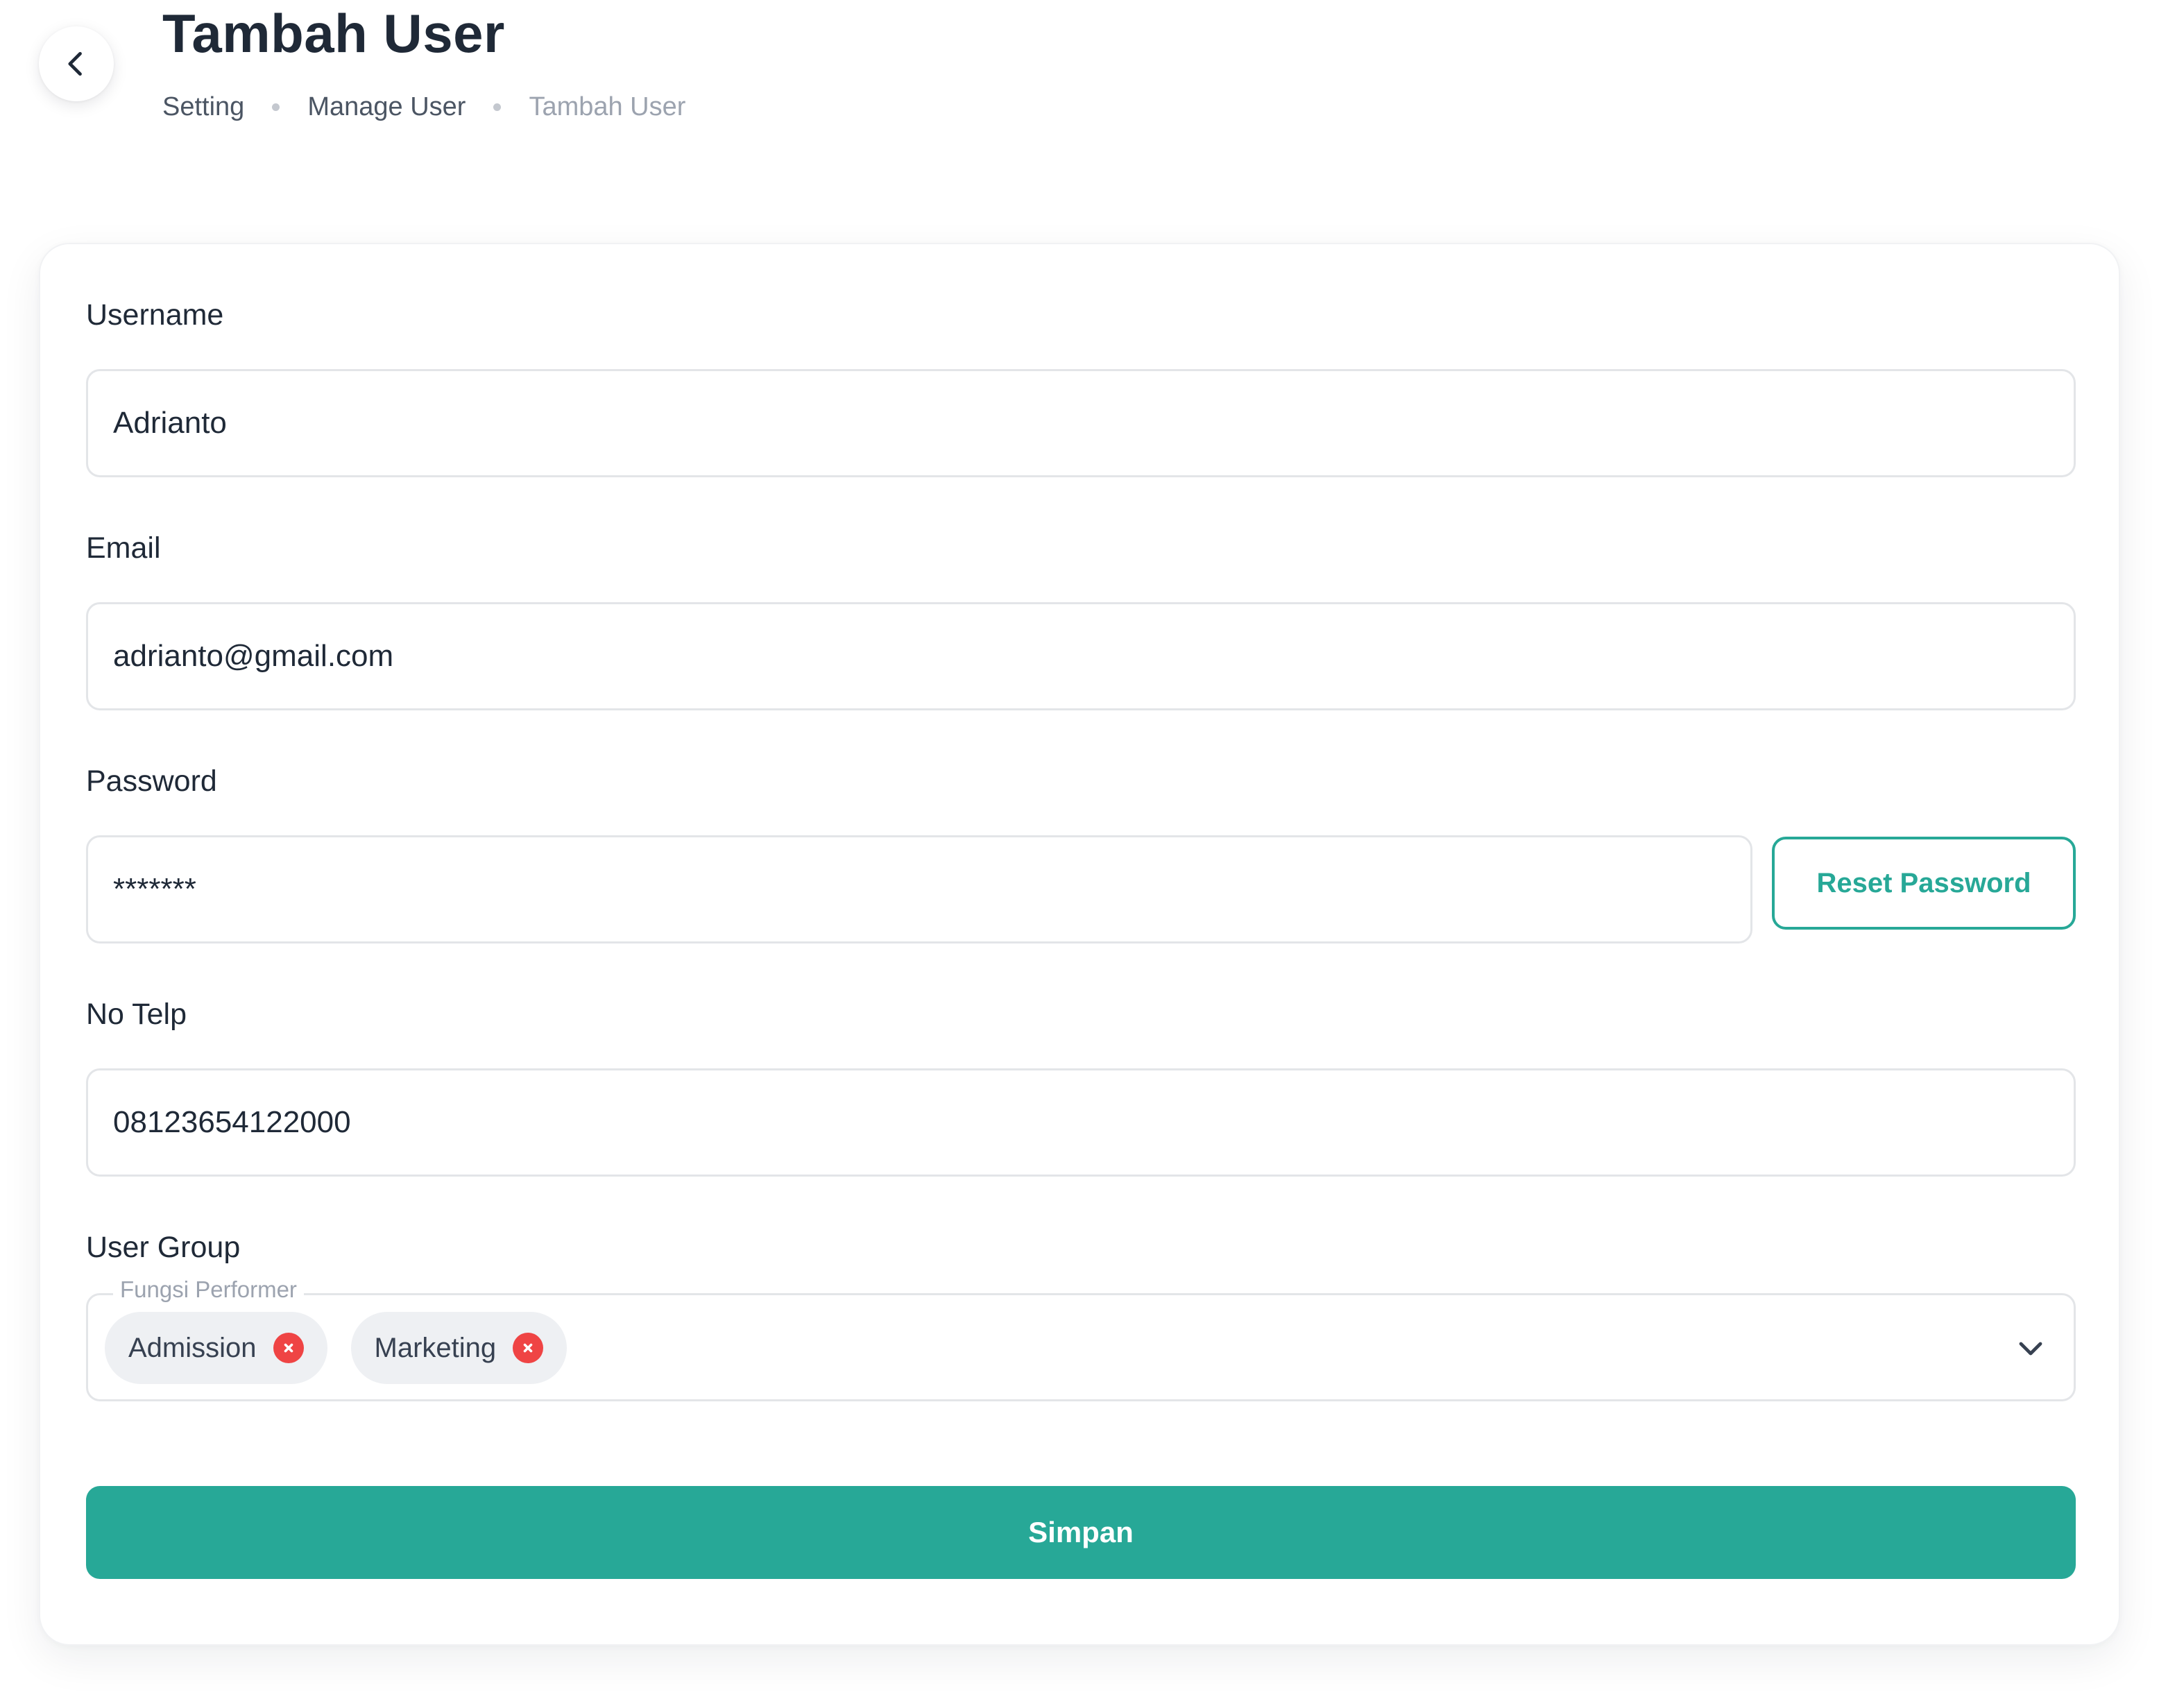  I want to click on chip-label: Admission, so click(192, 1347).